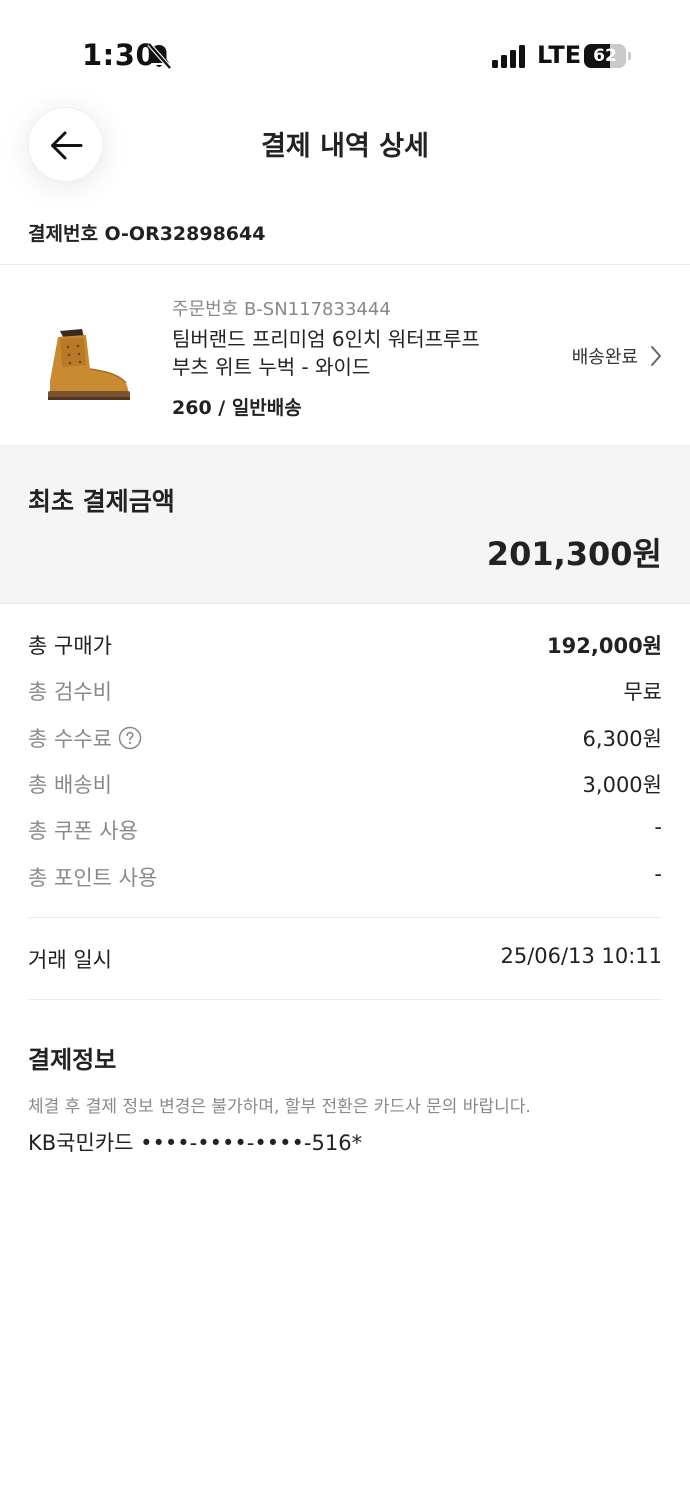  Describe the element at coordinates (147, 234) in the screenshot. I see `payment-number: 결제번호 O-OR32898644` at that location.